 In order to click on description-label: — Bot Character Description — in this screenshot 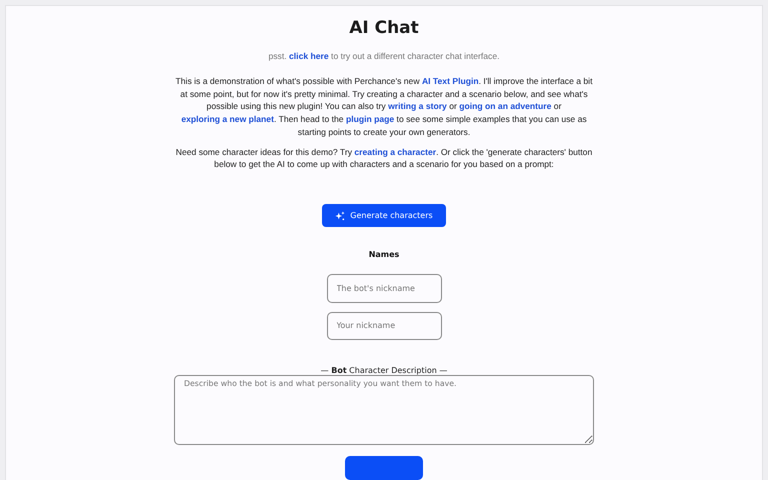, I will do `click(384, 370)`.